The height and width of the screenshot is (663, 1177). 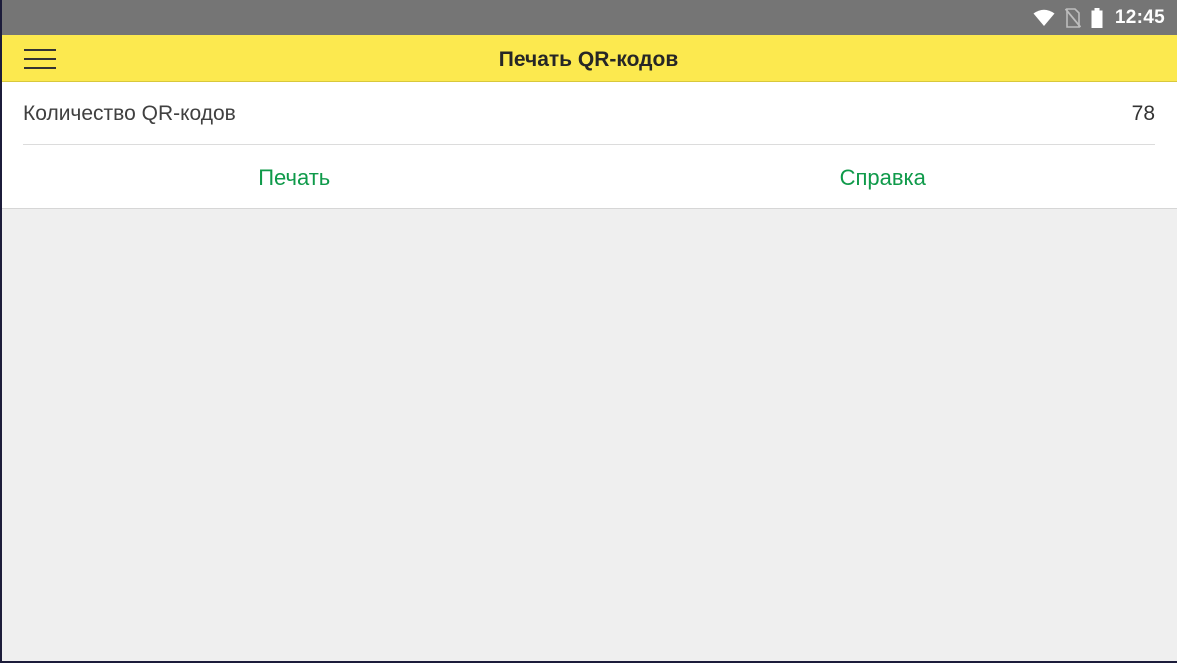 What do you see at coordinates (1139, 17) in the screenshot?
I see `status-time: 12:45` at bounding box center [1139, 17].